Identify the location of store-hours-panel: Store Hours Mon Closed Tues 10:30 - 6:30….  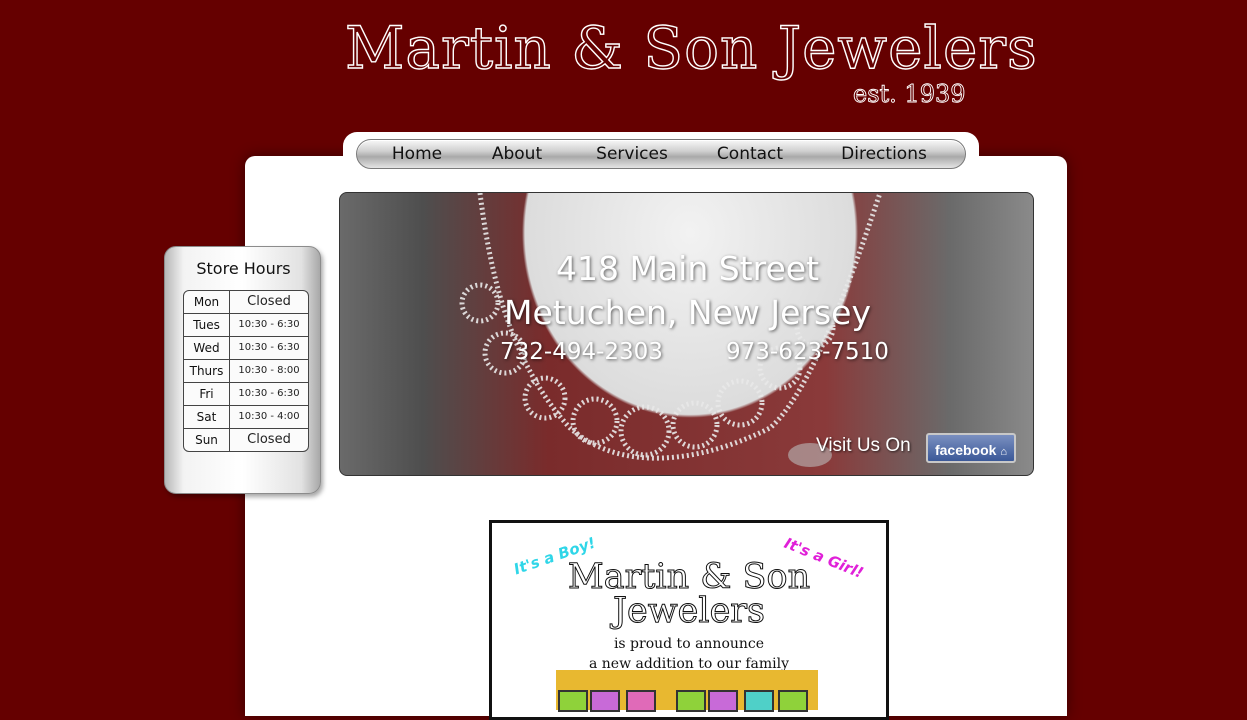
(242, 370).